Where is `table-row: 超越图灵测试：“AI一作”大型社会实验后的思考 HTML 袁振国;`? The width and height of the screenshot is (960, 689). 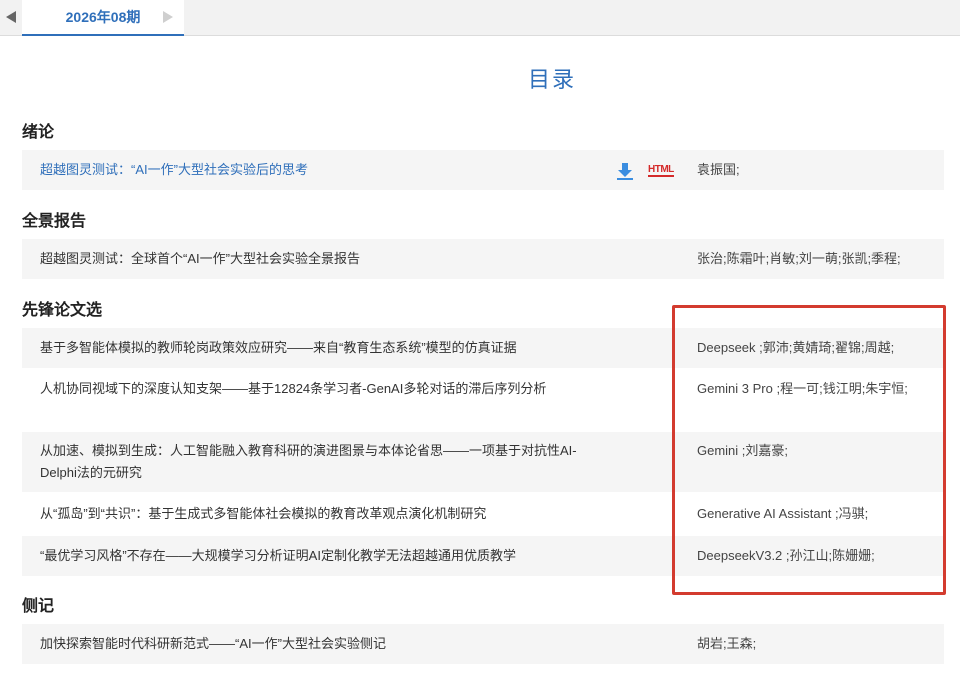
table-row: 超越图灵测试：“AI一作”大型社会实验后的思考 HTML 袁振国; is located at coordinates (483, 170).